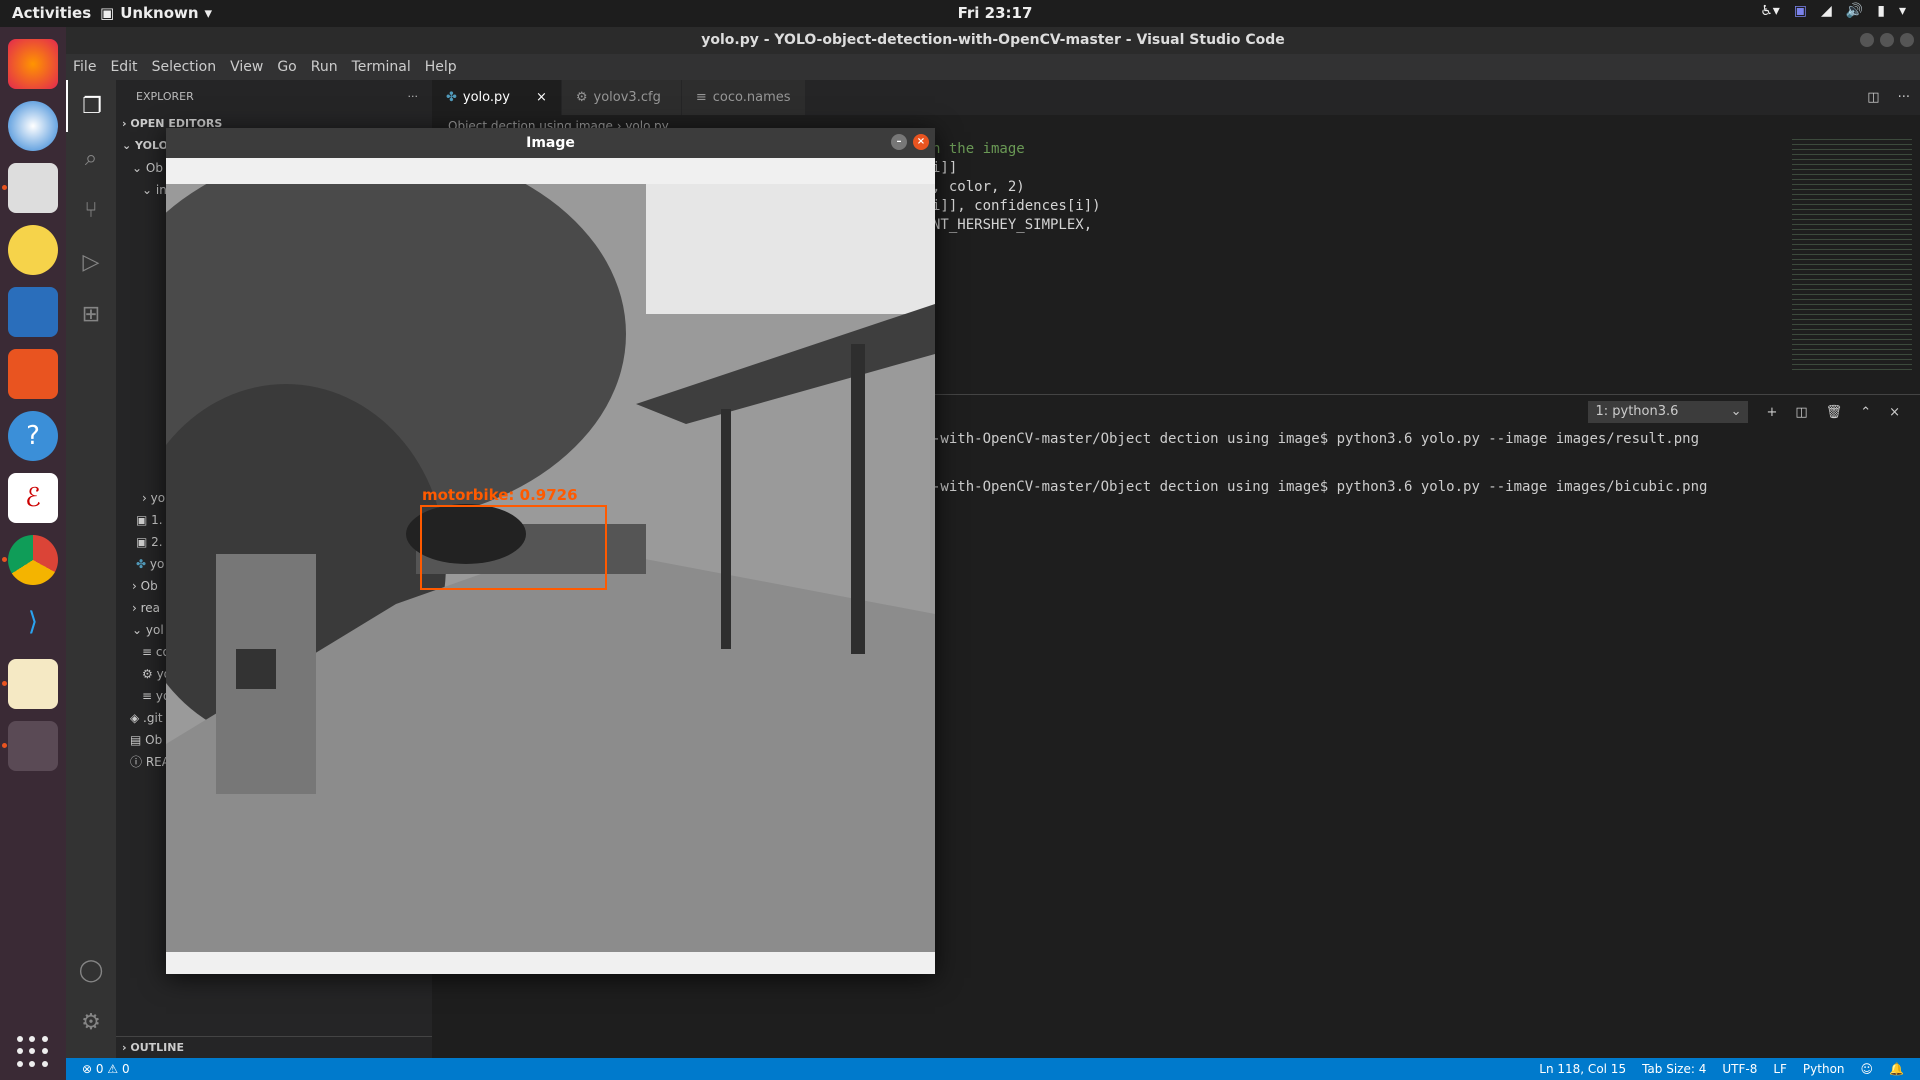 This screenshot has width=1920, height=1080. What do you see at coordinates (33, 374) in the screenshot?
I see `software-center-icon` at bounding box center [33, 374].